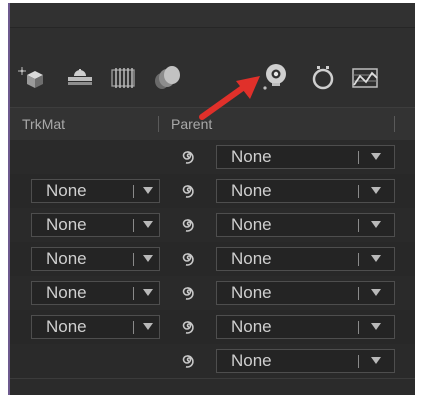 This screenshot has width=424, height=403. Describe the element at coordinates (323, 77) in the screenshot. I see `stopwatch-icon` at that location.